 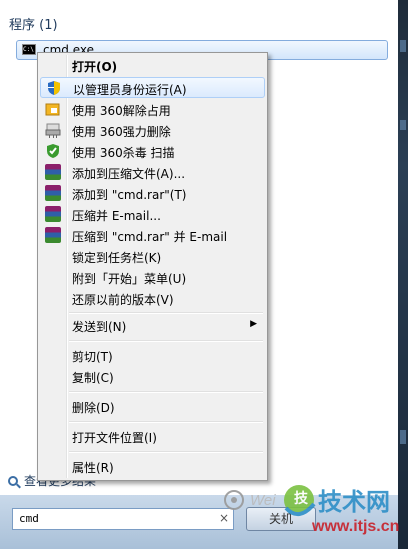 What do you see at coordinates (253, 324) in the screenshot?
I see `submenu-arrow-icon: ▶` at bounding box center [253, 324].